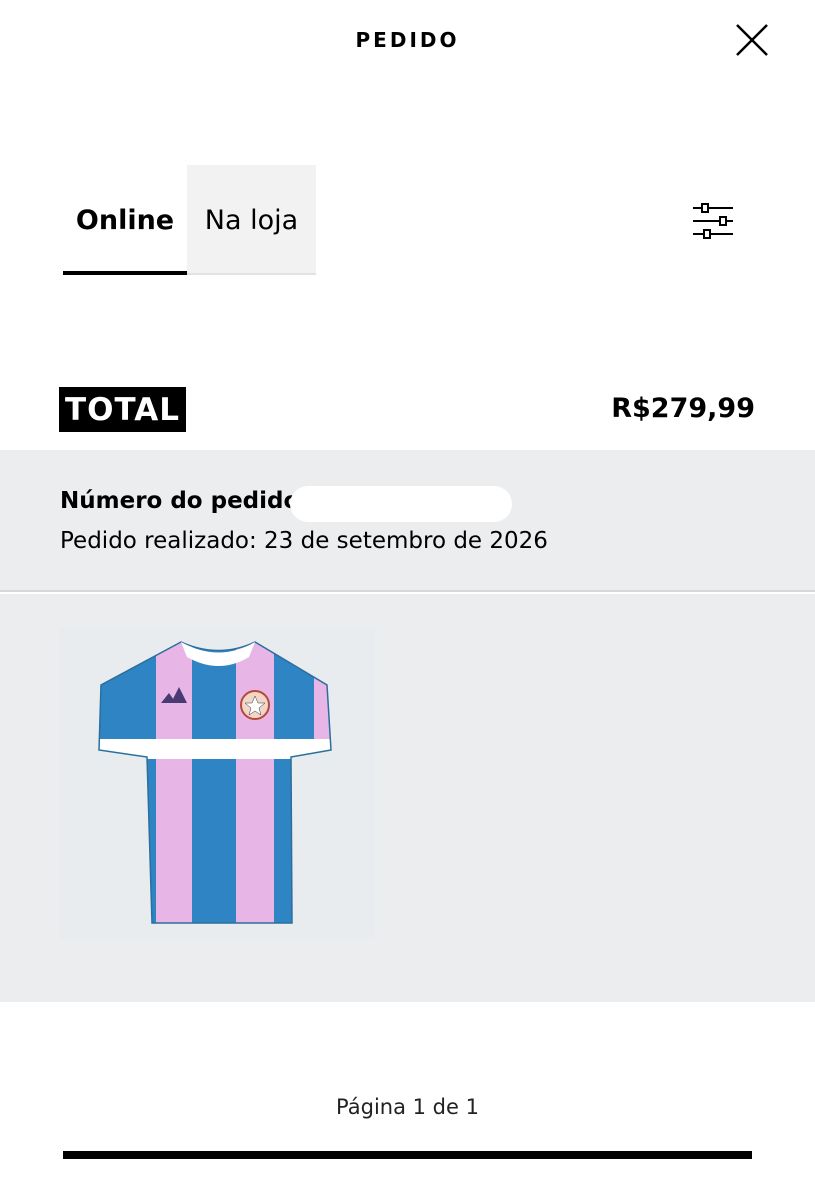 Image resolution: width=815 pixels, height=1200 pixels. I want to click on jersey-image, so click(215, 782).